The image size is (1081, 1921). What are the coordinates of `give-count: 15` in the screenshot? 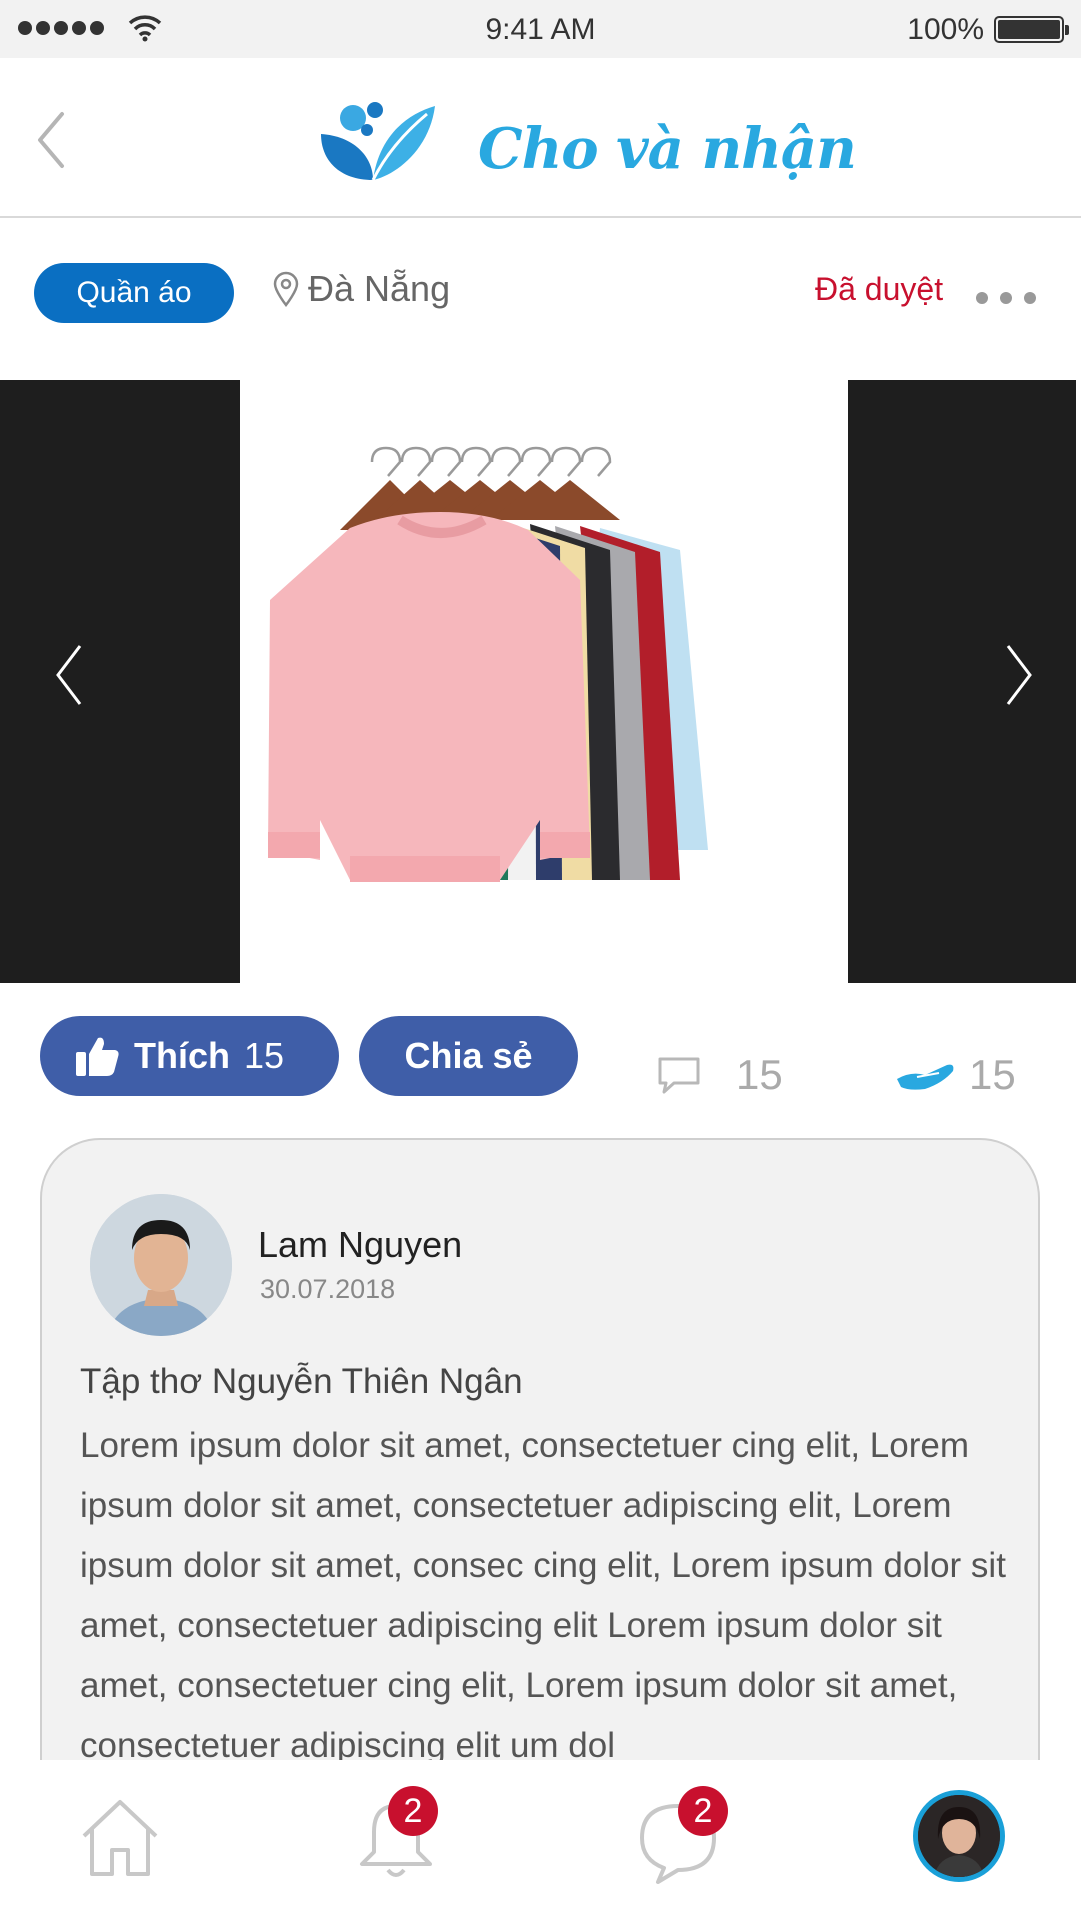 It's located at (992, 1074).